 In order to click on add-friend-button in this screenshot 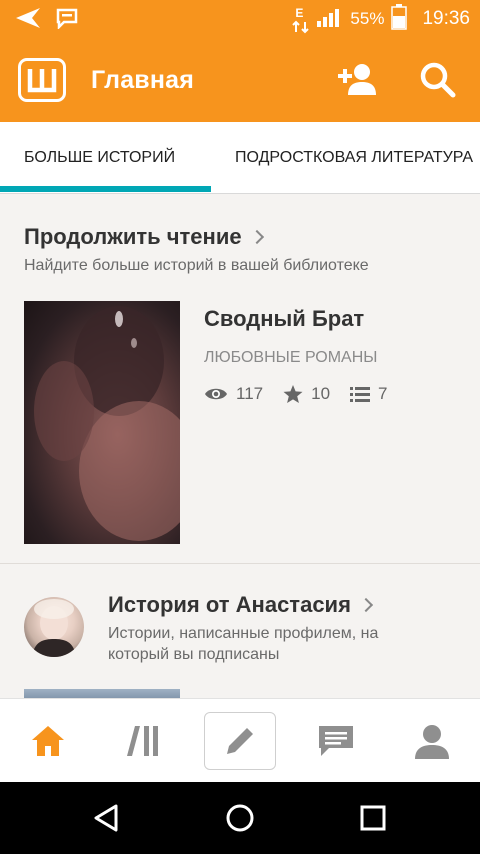, I will do `click(356, 80)`.